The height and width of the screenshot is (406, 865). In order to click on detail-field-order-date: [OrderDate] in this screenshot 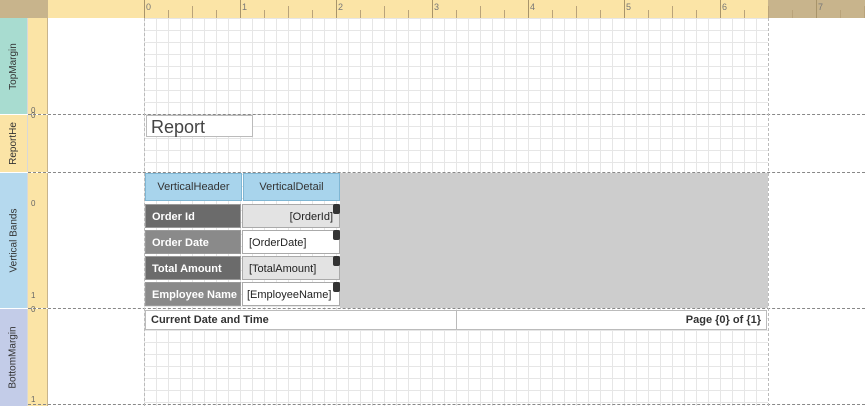, I will do `click(278, 243)`.